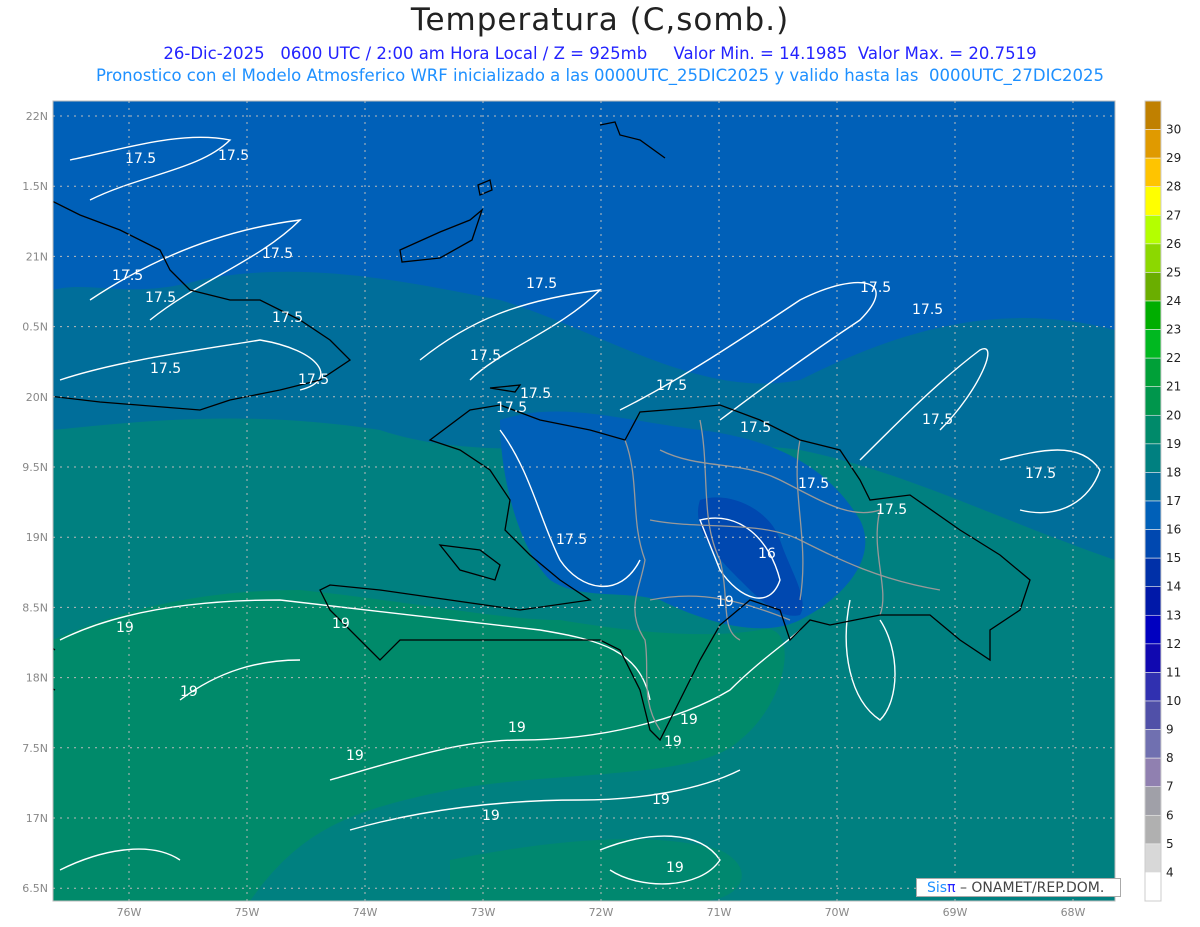 This screenshot has height=927, width=1200. Describe the element at coordinates (1173, 672) in the screenshot. I see `colorbar-label: 11` at that location.